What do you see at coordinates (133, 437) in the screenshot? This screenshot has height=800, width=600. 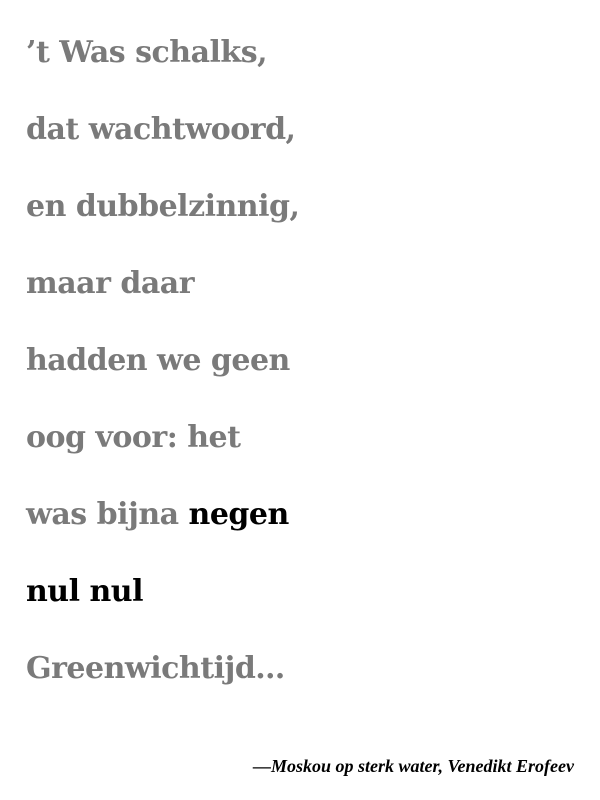 I see `quote-line-6: oog voor: het` at bounding box center [133, 437].